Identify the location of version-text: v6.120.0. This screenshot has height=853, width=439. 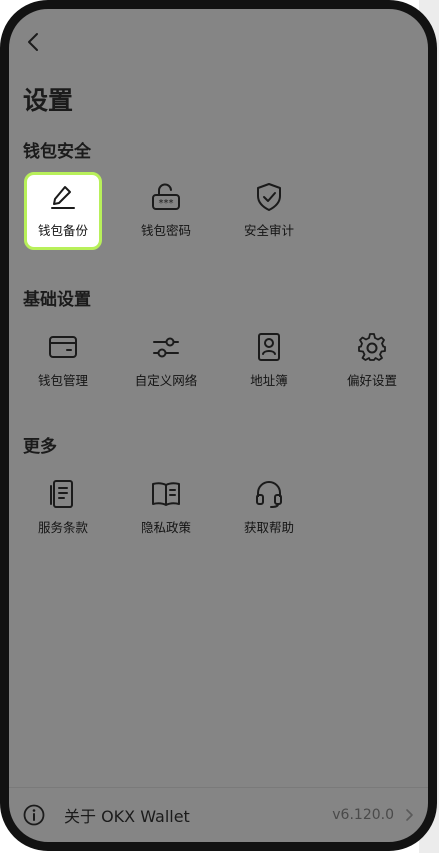
(363, 815).